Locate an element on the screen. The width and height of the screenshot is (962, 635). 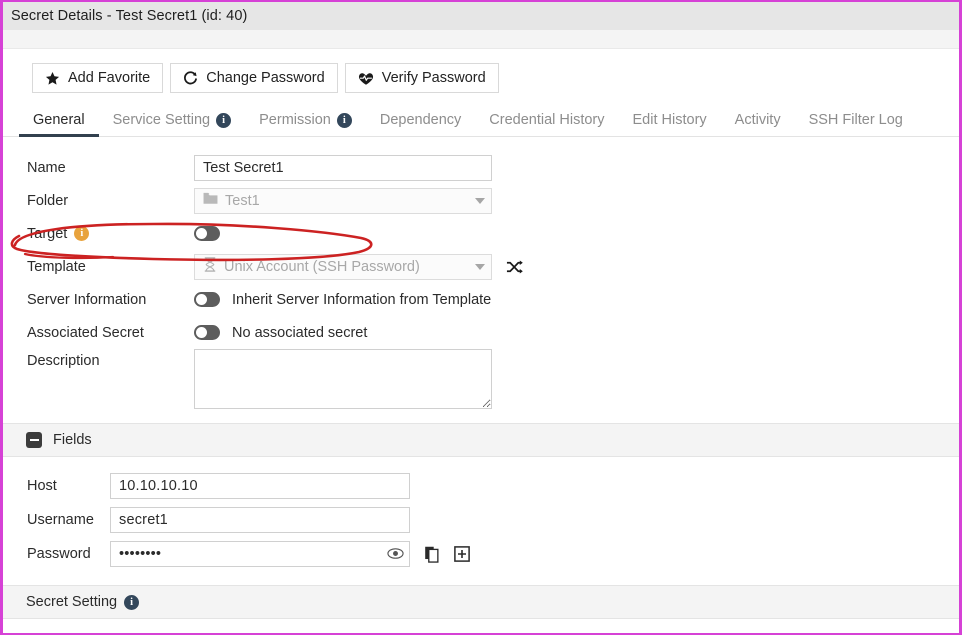
form-row-name: Name is located at coordinates (481, 167).